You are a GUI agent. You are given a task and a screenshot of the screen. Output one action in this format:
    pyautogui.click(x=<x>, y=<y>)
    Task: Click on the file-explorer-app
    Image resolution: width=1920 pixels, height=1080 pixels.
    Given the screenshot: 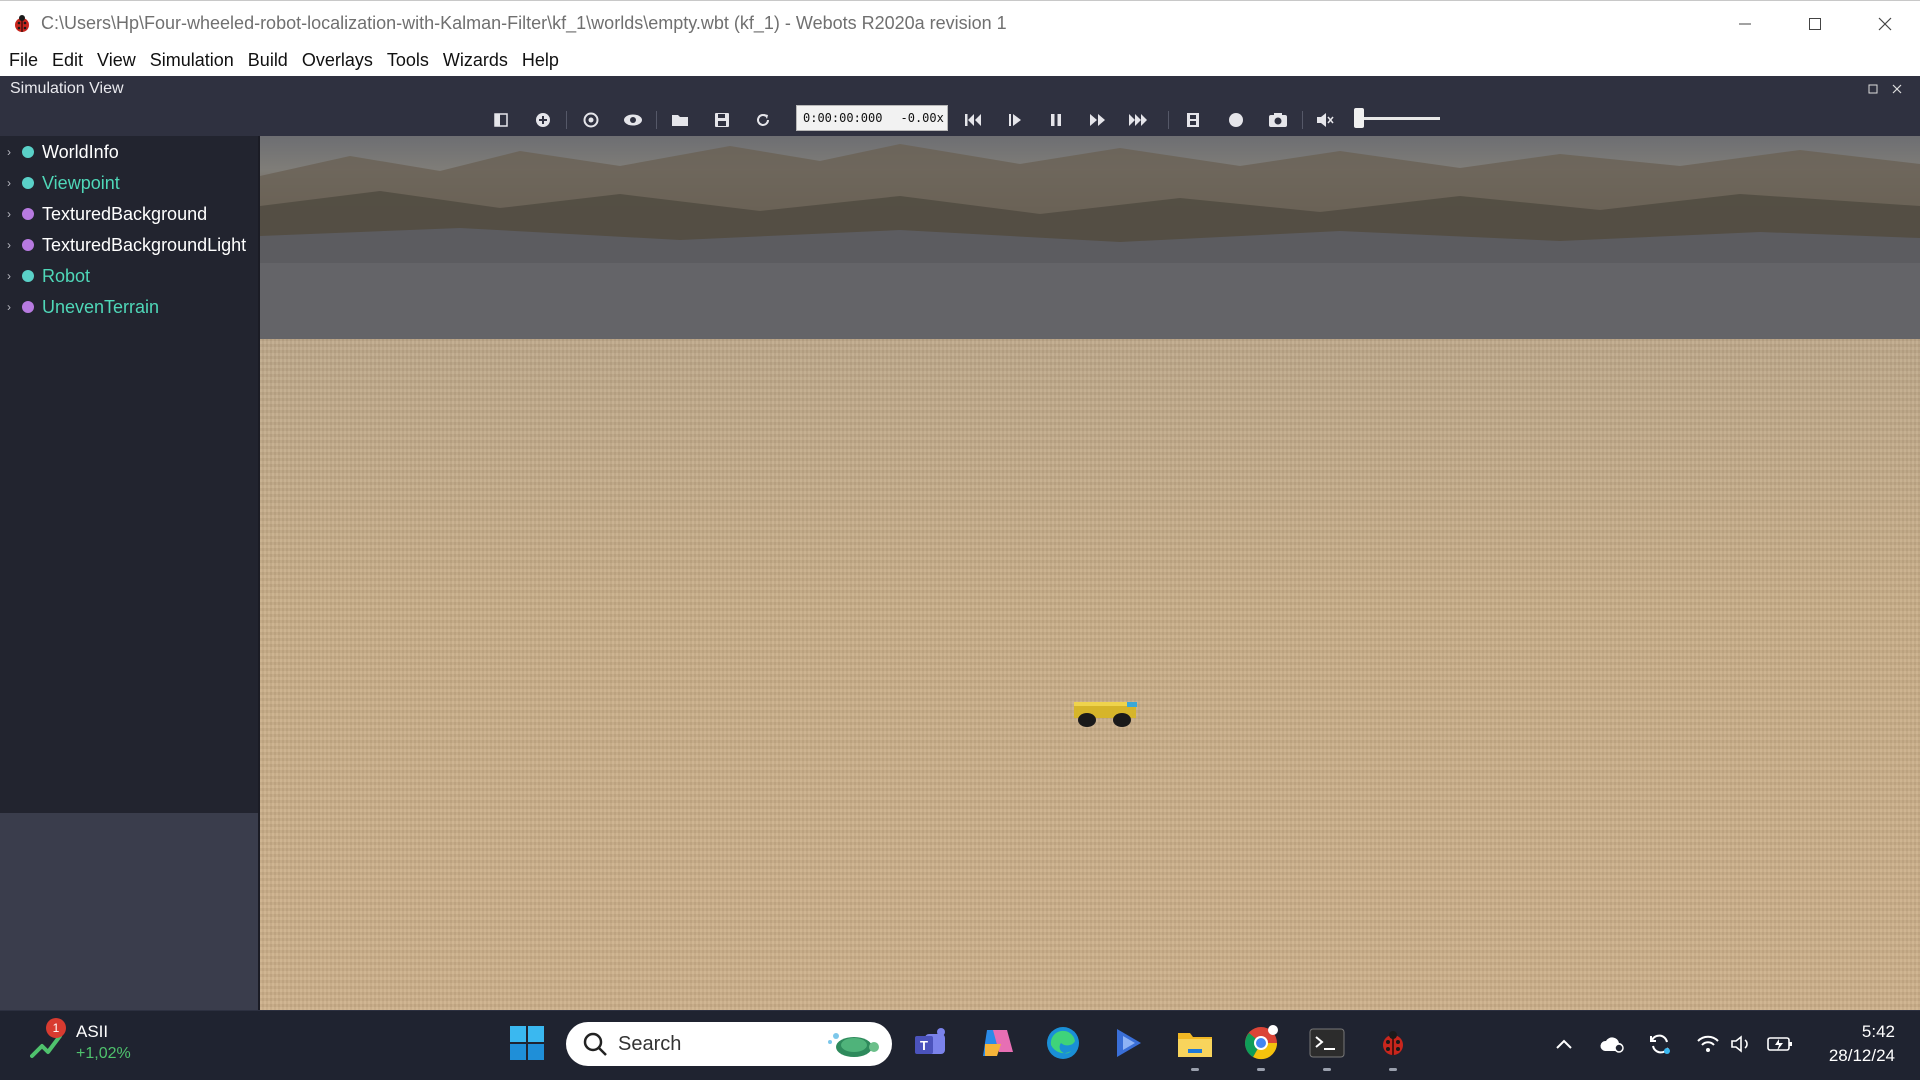 What is the action you would take?
    pyautogui.click(x=1195, y=1043)
    